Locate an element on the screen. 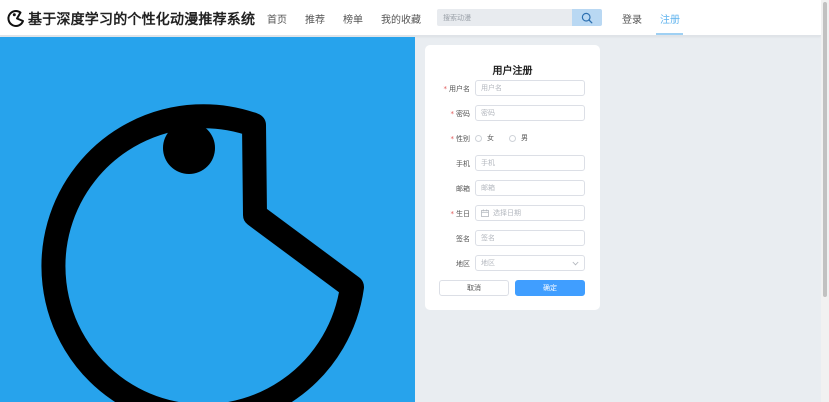 Image resolution: width=829 pixels, height=402 pixels. cancel-button: 取消 is located at coordinates (474, 288).